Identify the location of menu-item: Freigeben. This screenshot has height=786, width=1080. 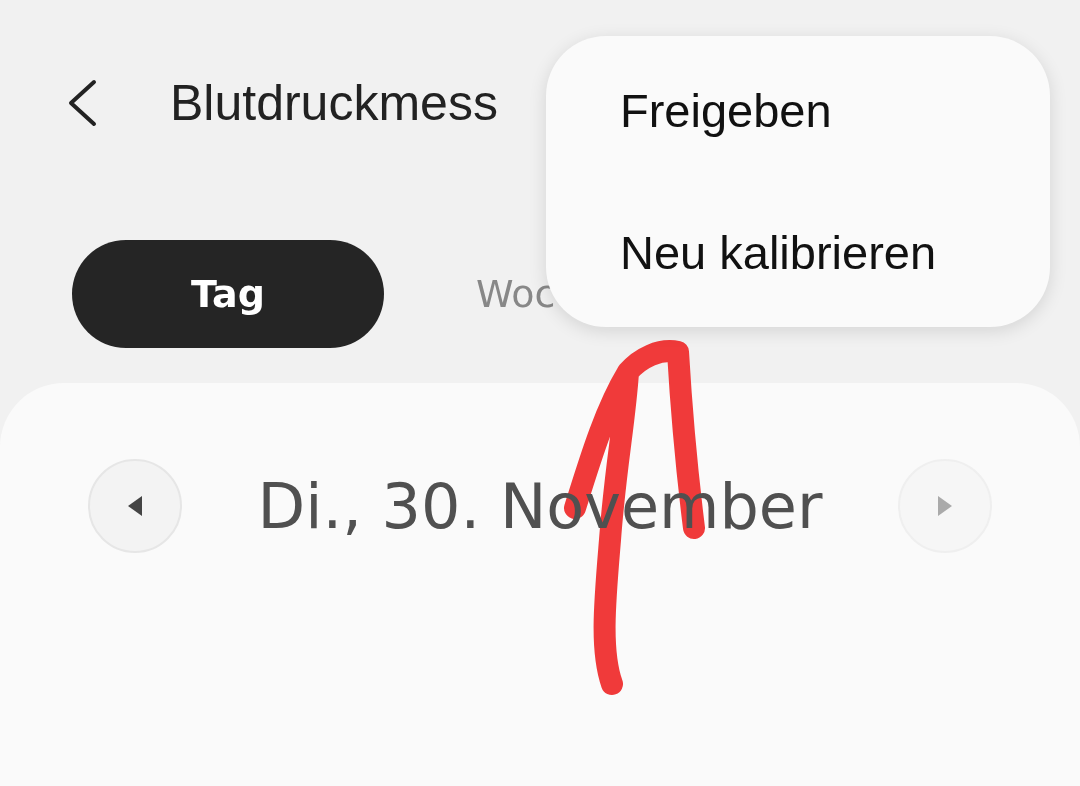
(798, 111).